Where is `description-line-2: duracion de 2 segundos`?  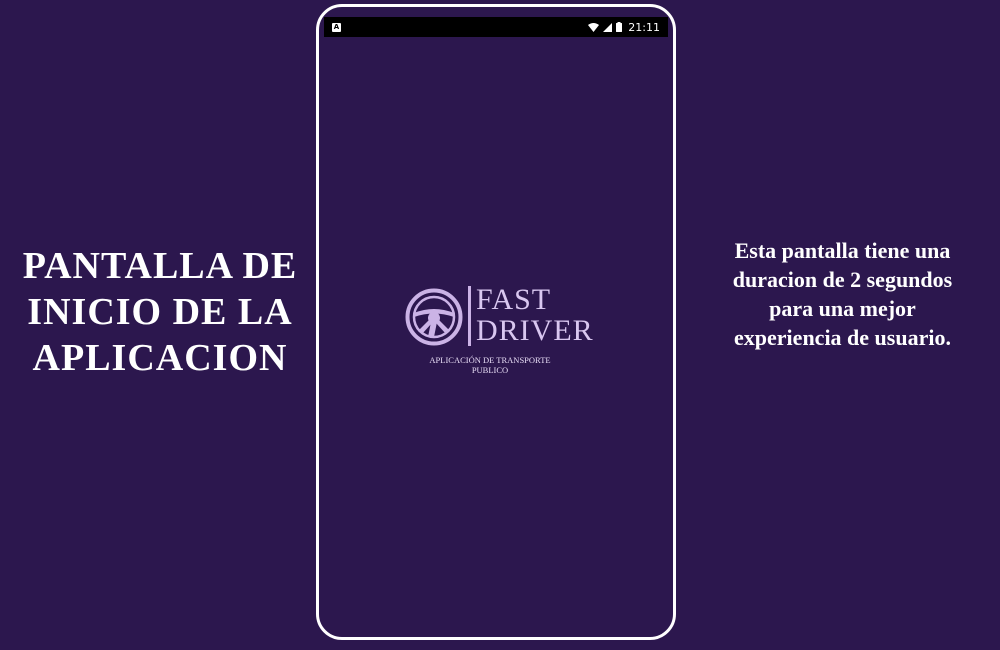
description-line-2: duracion de 2 segundos is located at coordinates (842, 279).